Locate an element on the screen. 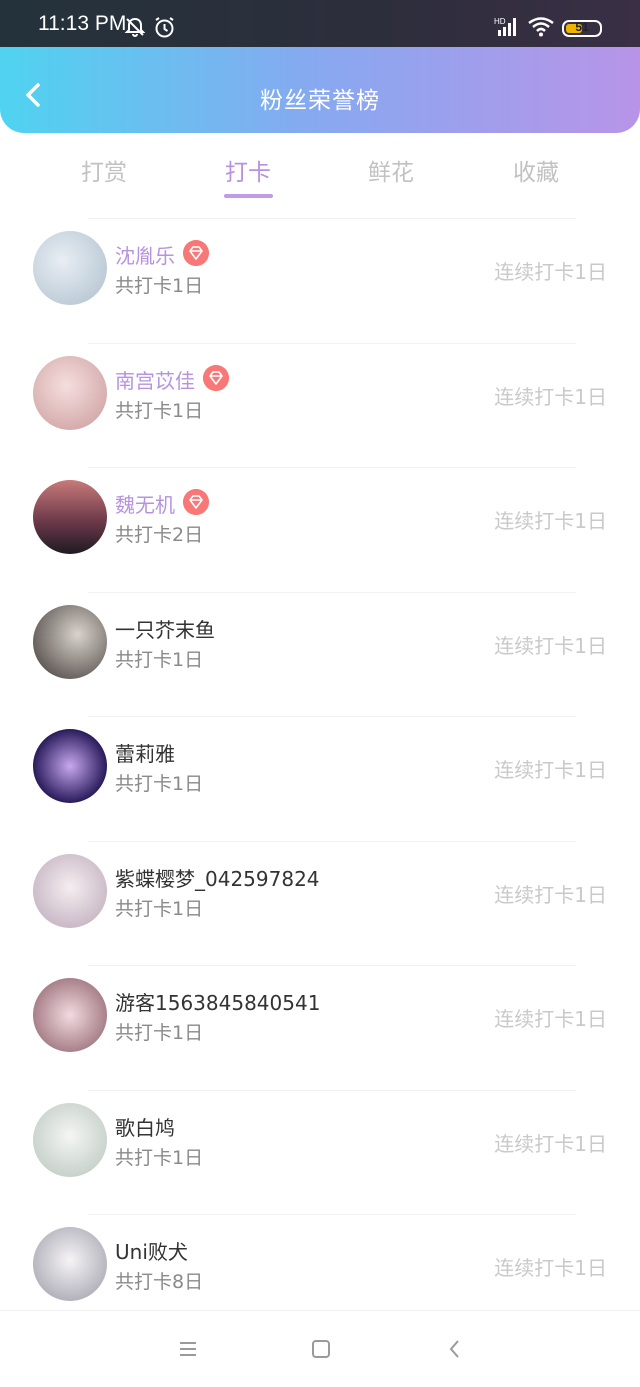 This screenshot has width=640, height=1387. user-name: 蕾莉雅 is located at coordinates (145, 754).